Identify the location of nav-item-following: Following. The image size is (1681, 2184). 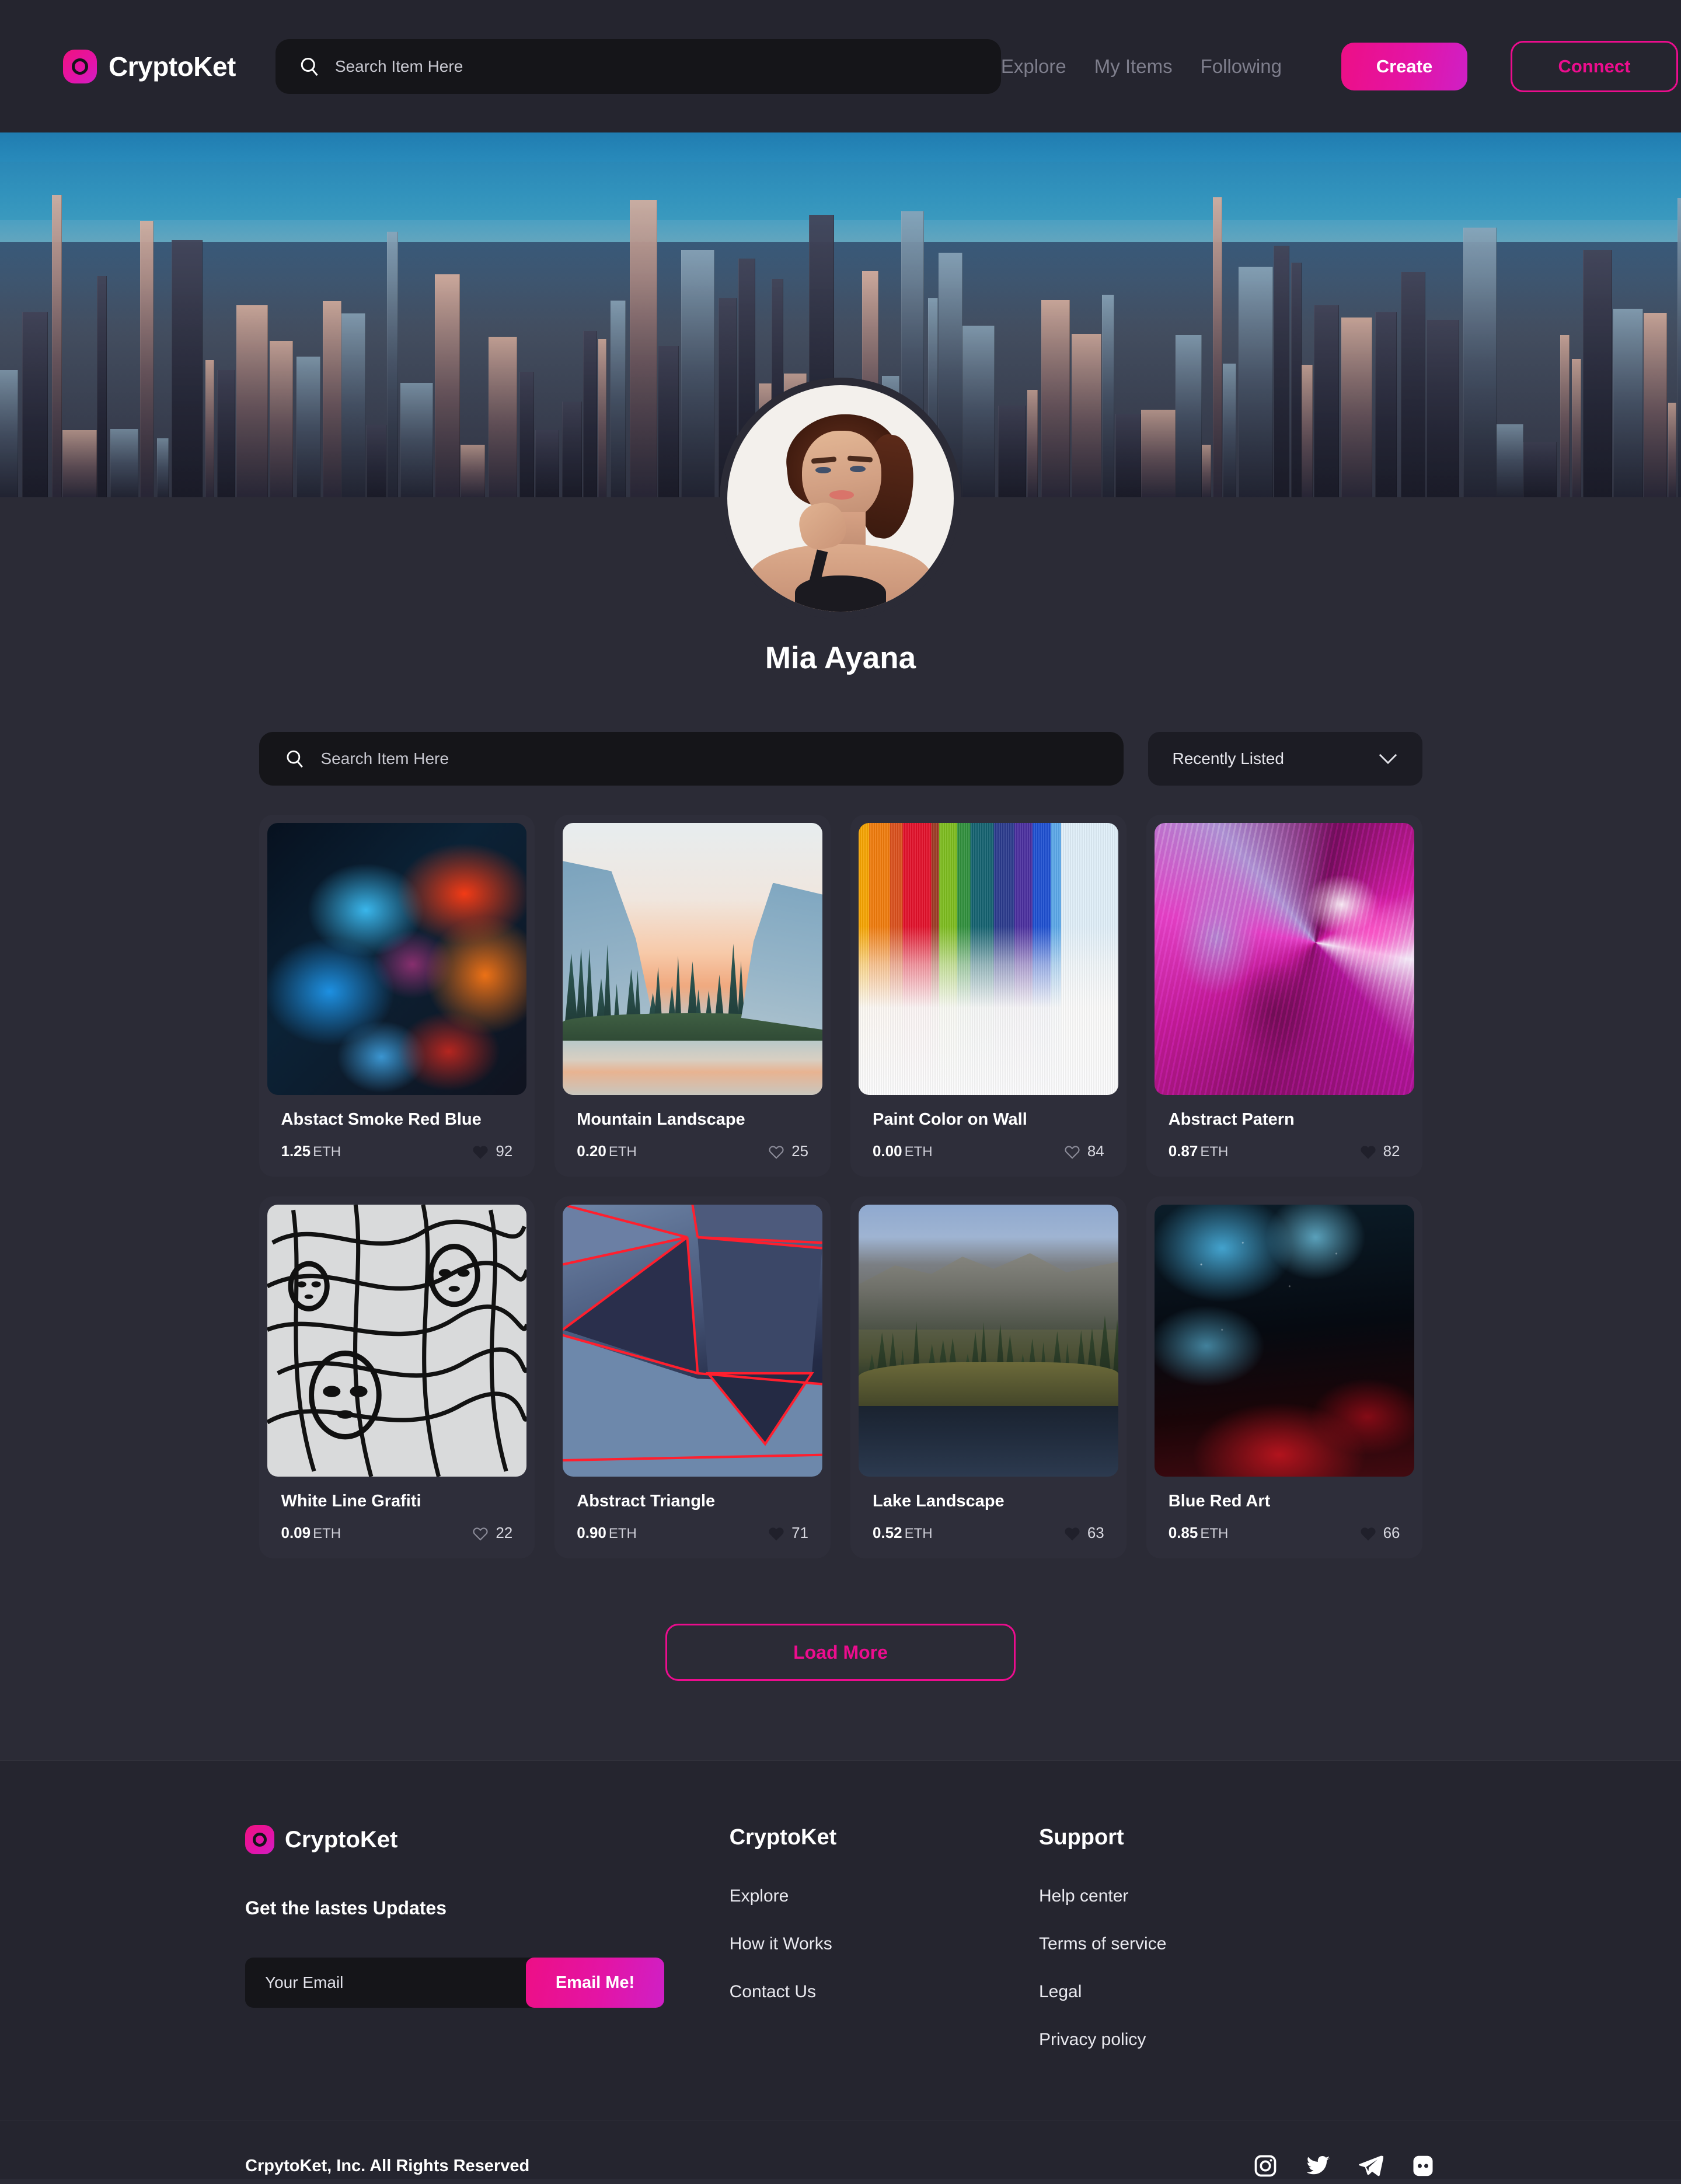
(1241, 66).